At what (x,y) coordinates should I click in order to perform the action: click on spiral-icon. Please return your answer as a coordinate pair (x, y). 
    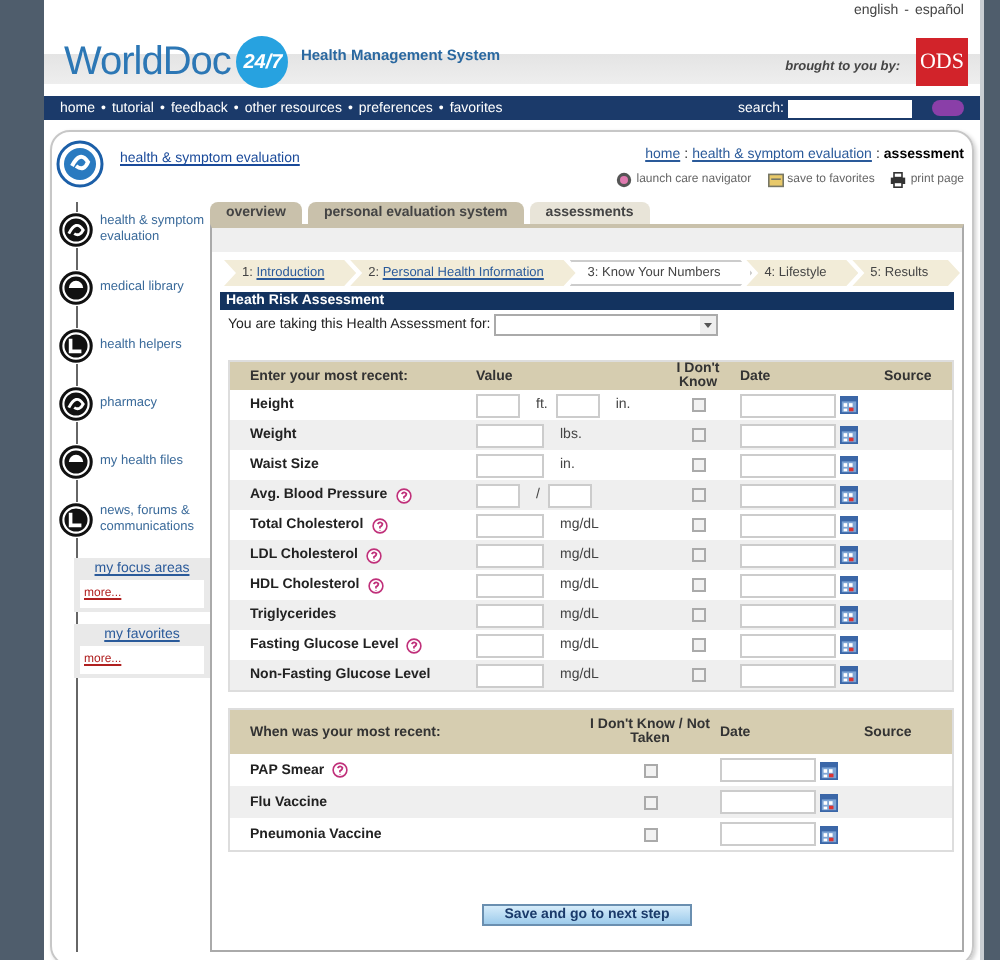
    Looking at the image, I should click on (80, 164).